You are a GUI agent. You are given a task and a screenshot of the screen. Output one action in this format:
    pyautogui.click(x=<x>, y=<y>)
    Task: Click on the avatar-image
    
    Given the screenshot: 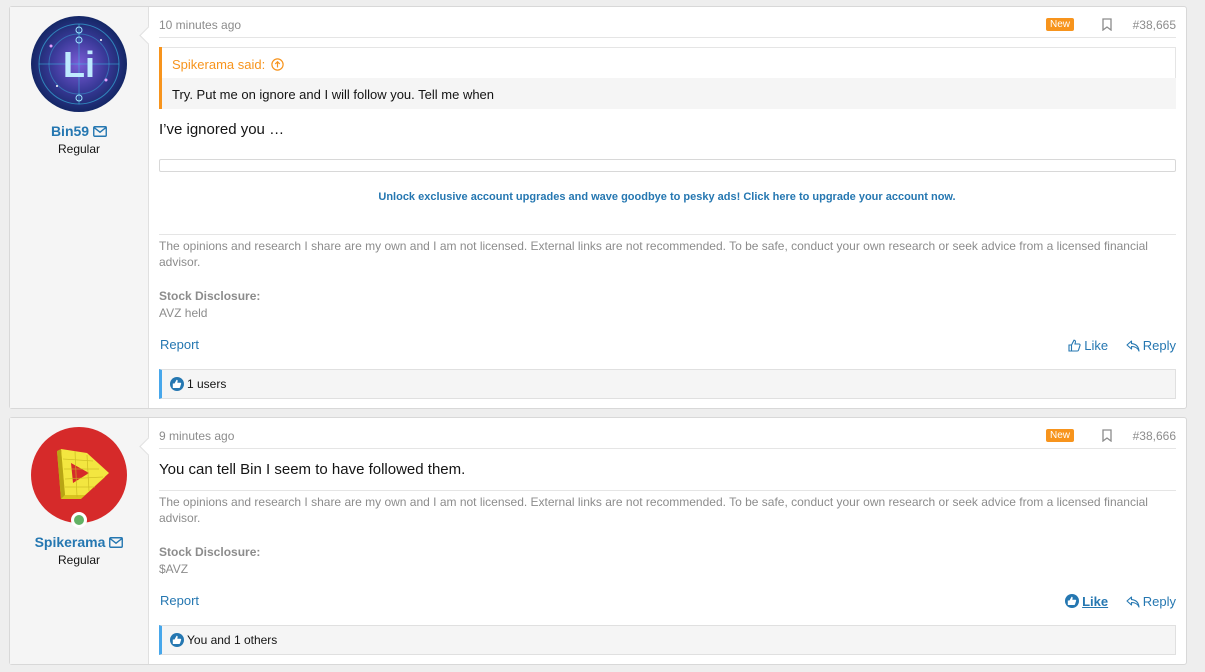 What is the action you would take?
    pyautogui.click(x=79, y=475)
    